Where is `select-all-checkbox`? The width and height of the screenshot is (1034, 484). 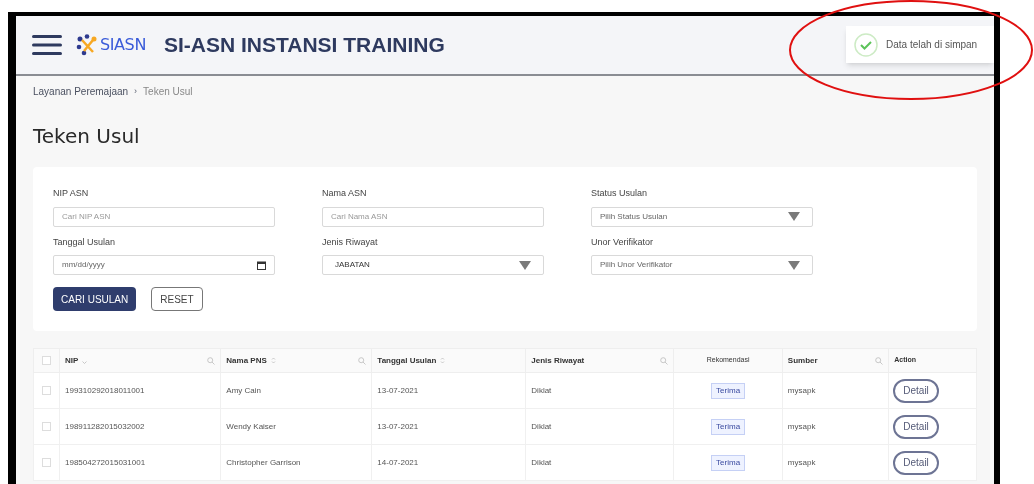
select-all-checkbox is located at coordinates (46, 360).